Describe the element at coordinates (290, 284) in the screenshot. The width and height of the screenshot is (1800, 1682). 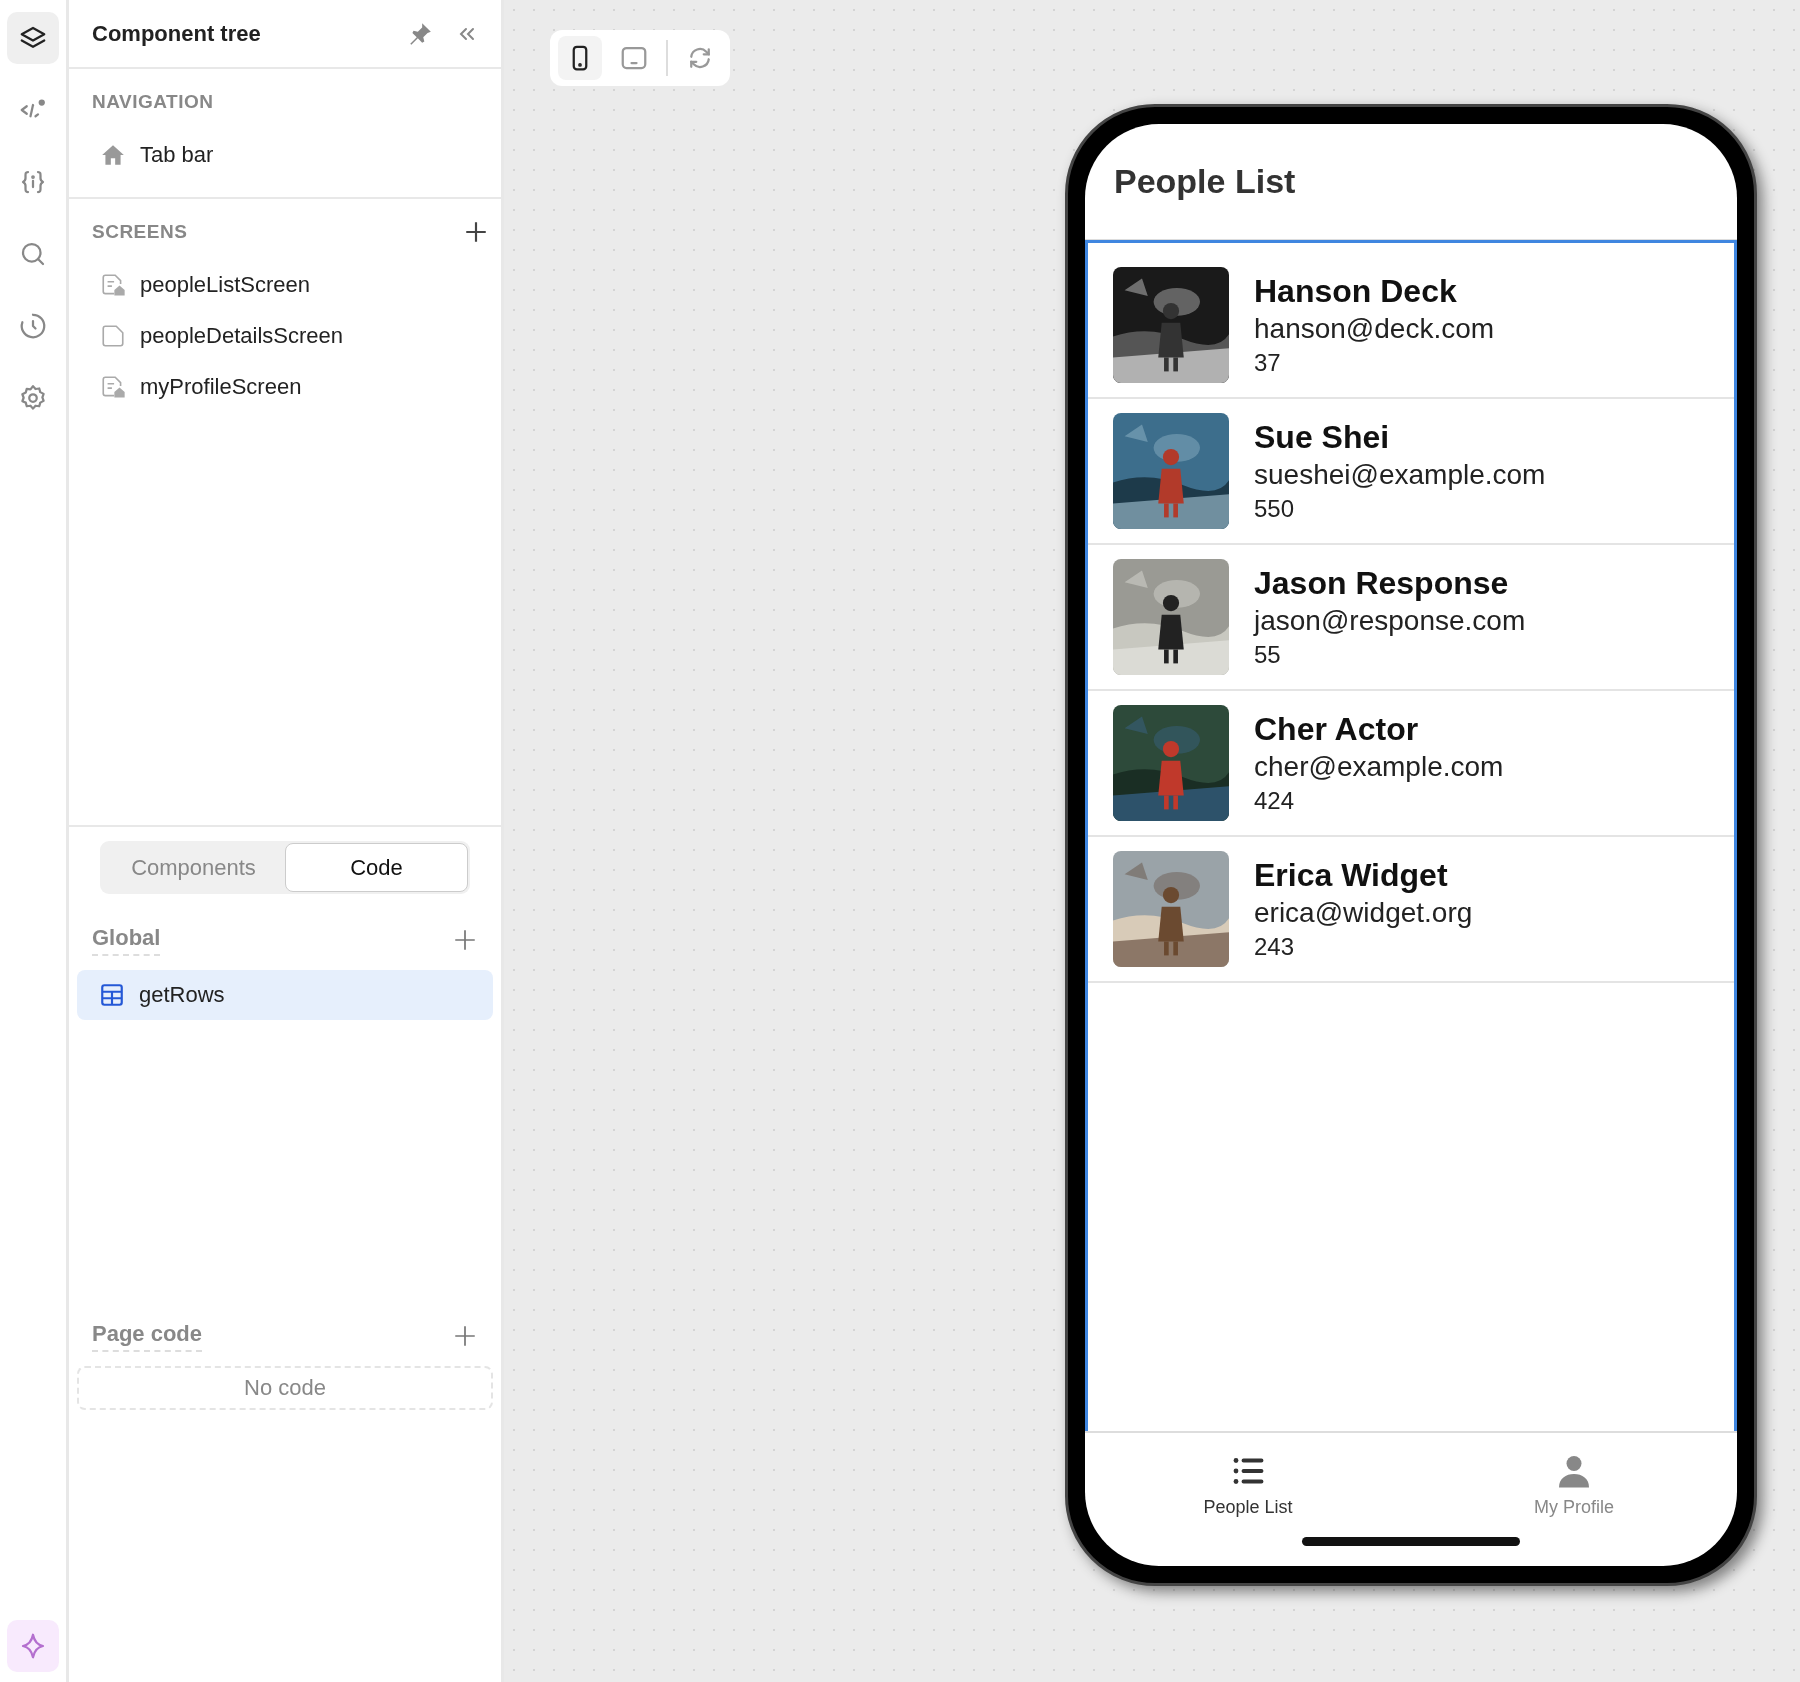
I see `tree-item: peopleListScreen` at that location.